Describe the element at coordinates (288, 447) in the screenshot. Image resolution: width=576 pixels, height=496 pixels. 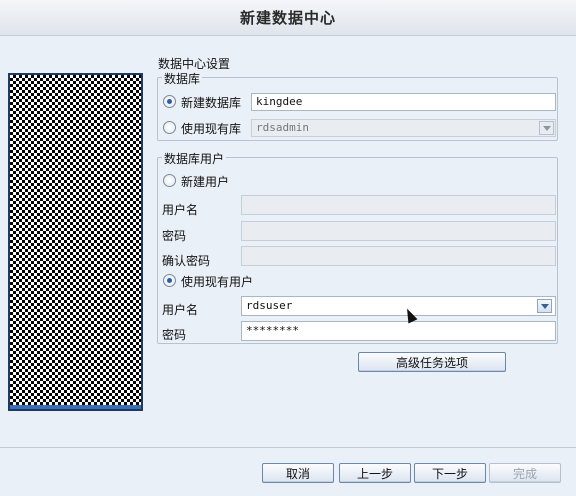
I see `footer-divider` at that location.